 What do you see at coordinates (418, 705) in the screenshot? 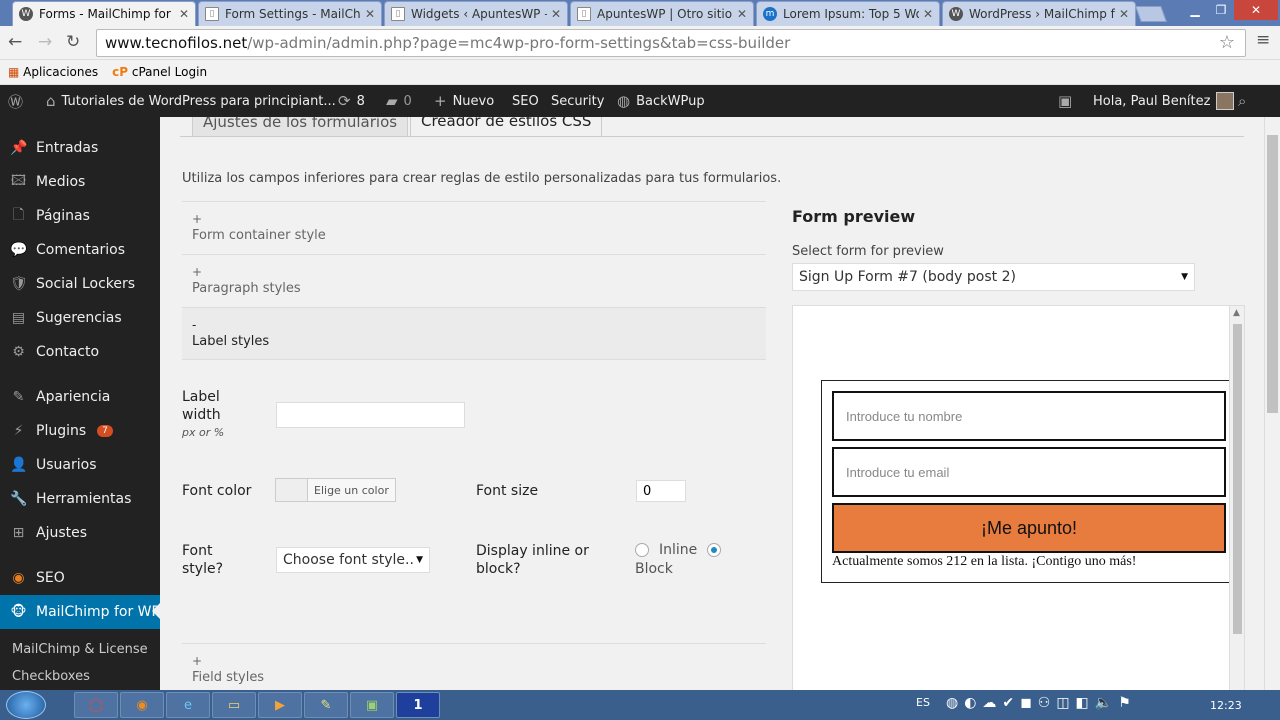
I see `taskbar-app-1: 1` at bounding box center [418, 705].